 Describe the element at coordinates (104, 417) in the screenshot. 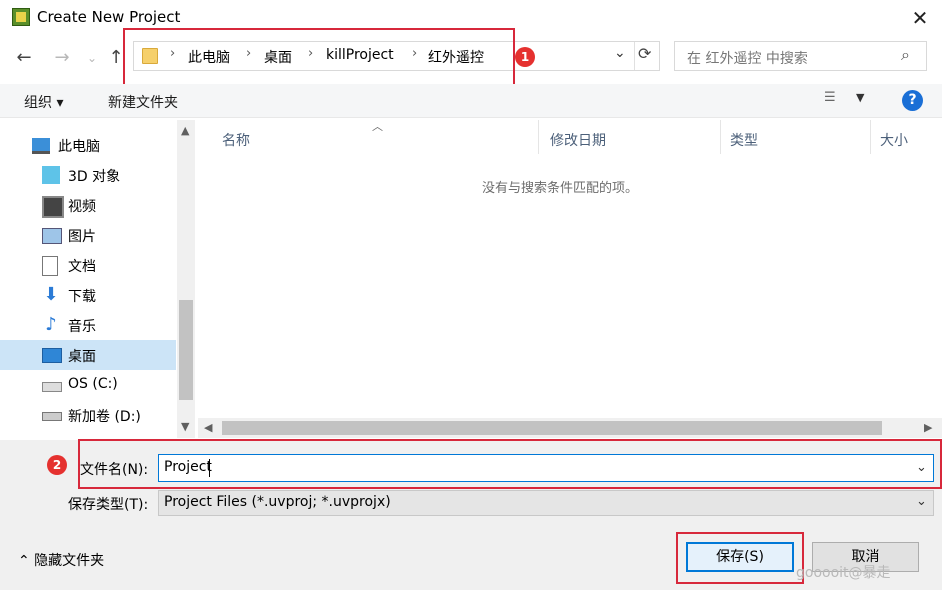

I see `sidebar-item-label: 新加卷 (D:)` at that location.